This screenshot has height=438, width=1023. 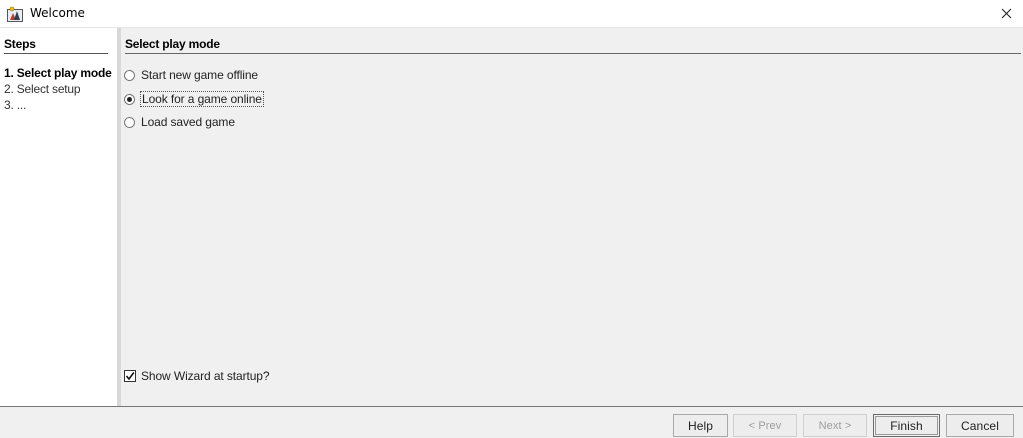 I want to click on close-button, so click(x=1006, y=13).